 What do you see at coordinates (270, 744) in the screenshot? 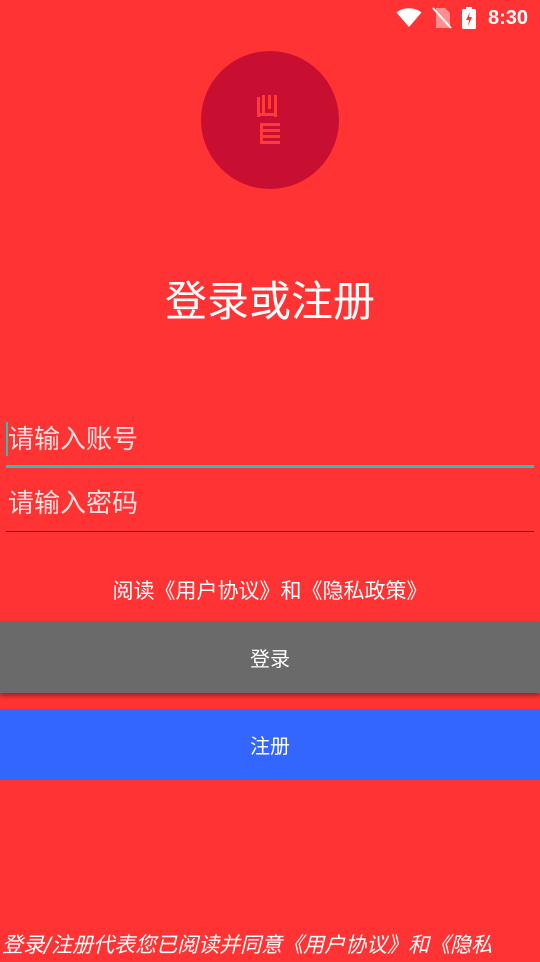
I see `register-button: 注册` at bounding box center [270, 744].